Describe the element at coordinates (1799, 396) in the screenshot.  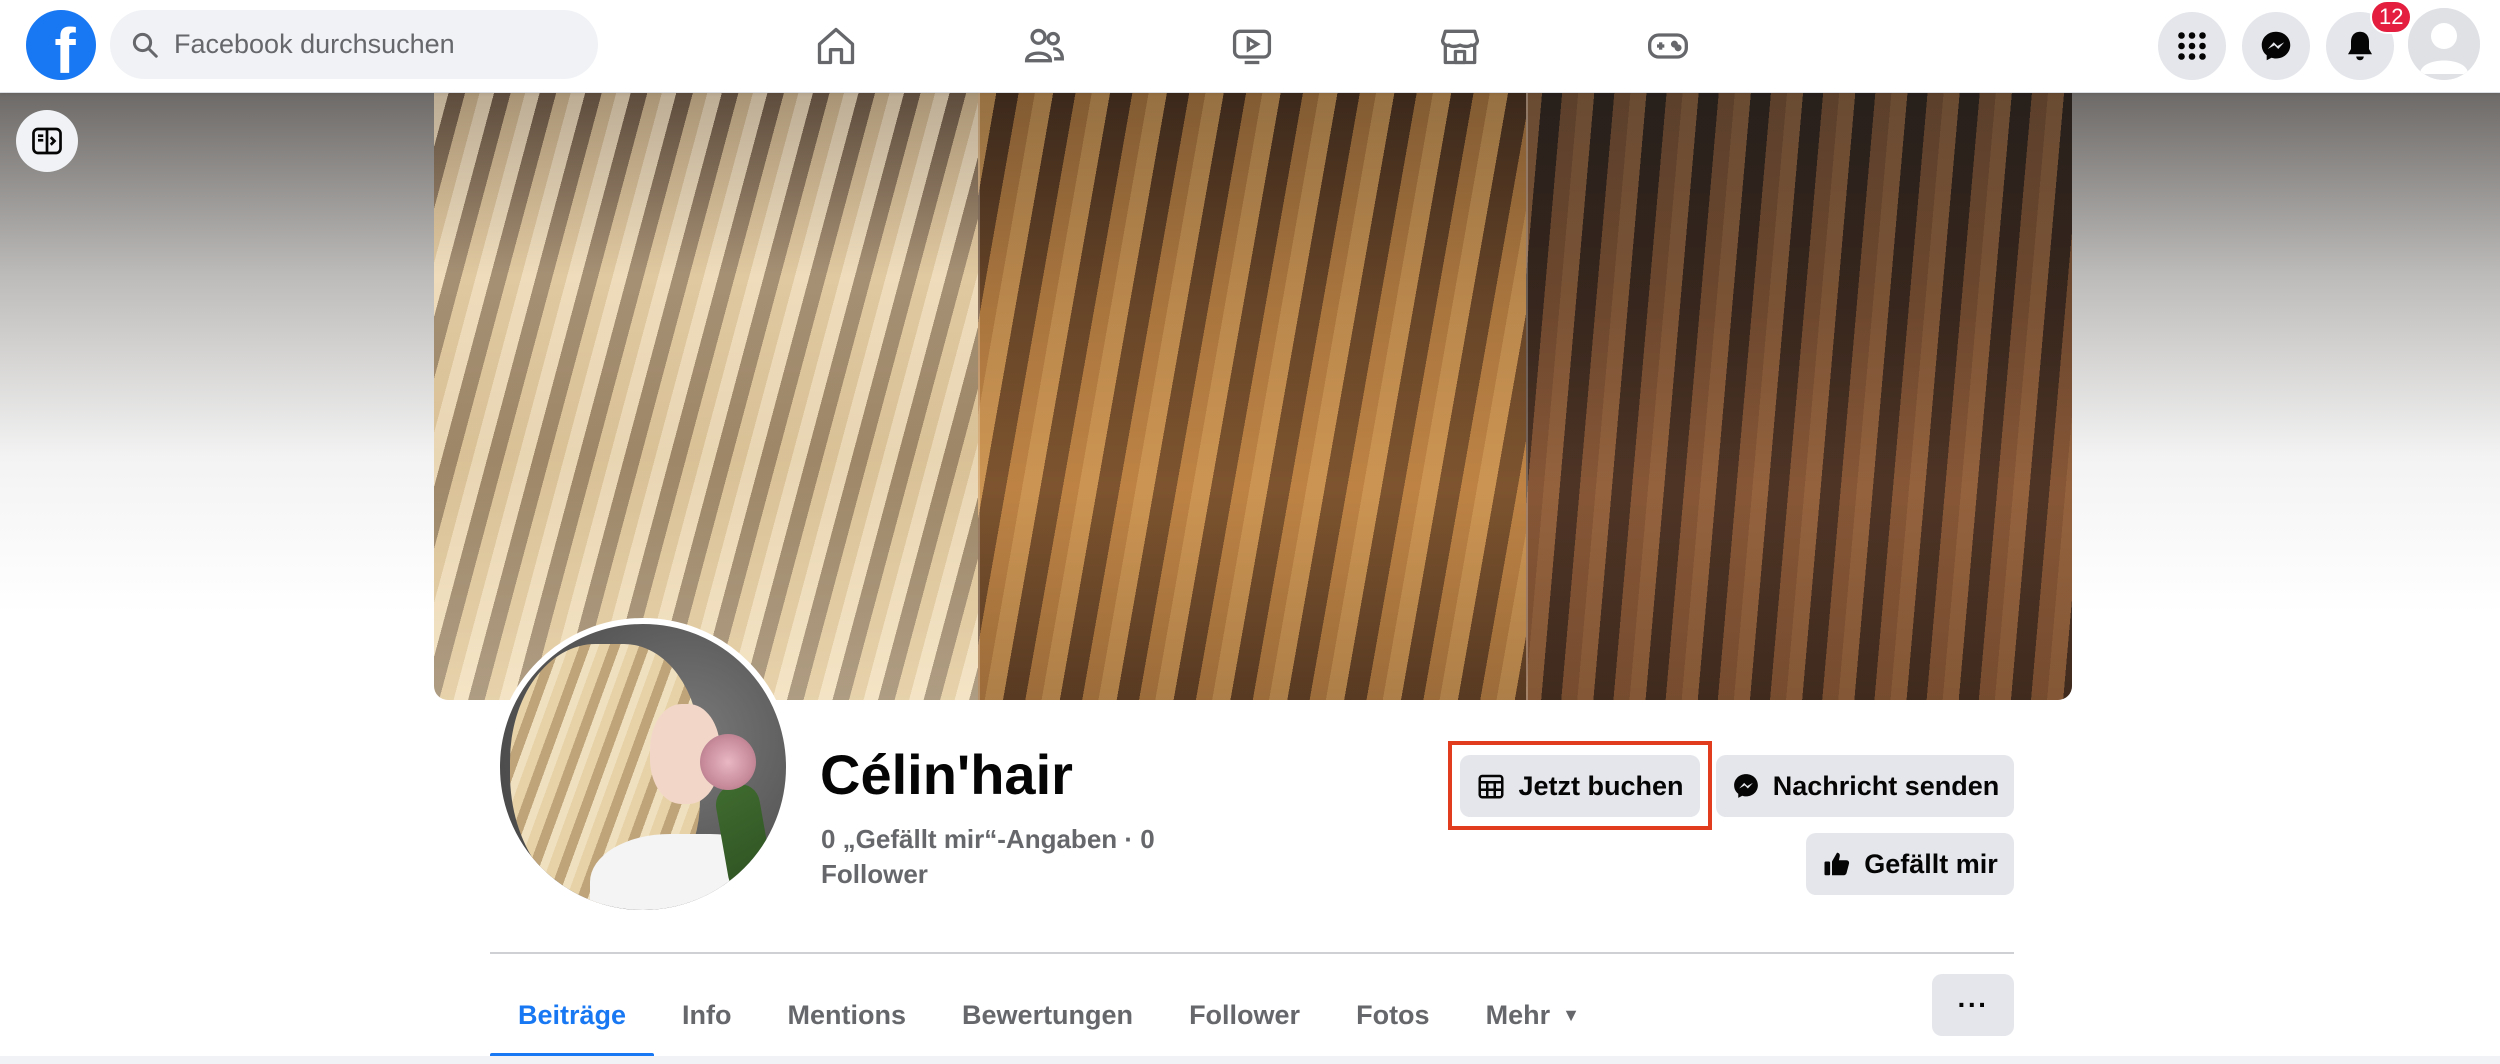
I see `cover-panel-brunette` at that location.